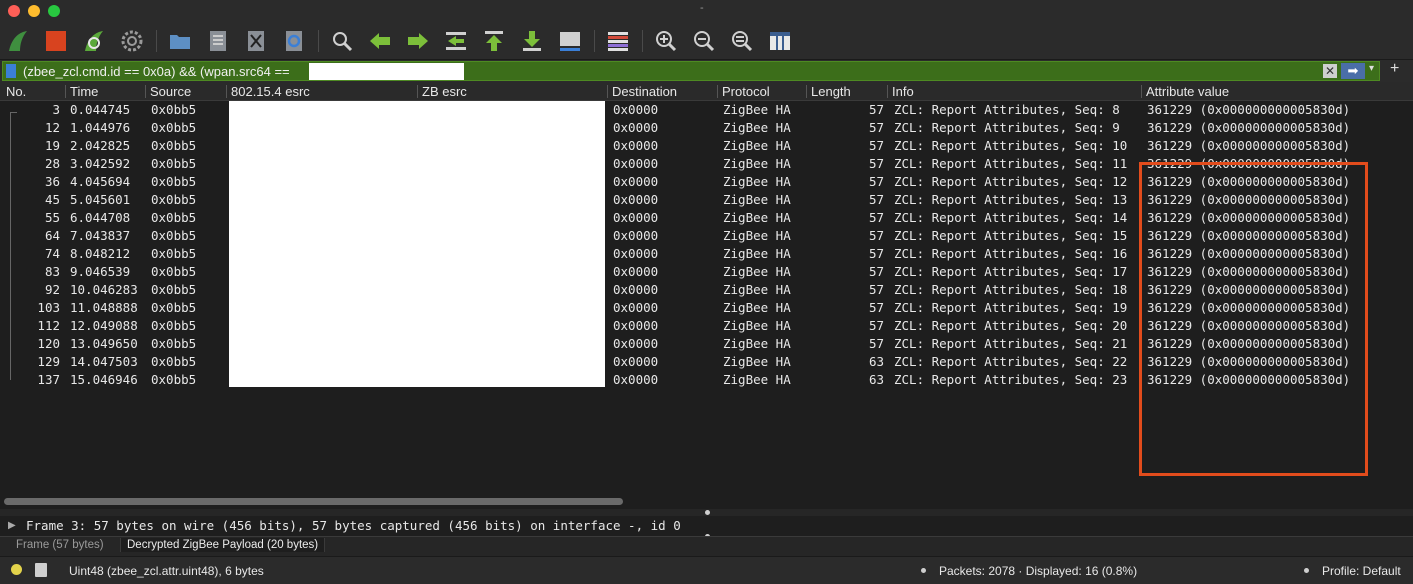 The height and width of the screenshot is (584, 1413). What do you see at coordinates (666, 41) in the screenshot?
I see `zoom-in-icon` at bounding box center [666, 41].